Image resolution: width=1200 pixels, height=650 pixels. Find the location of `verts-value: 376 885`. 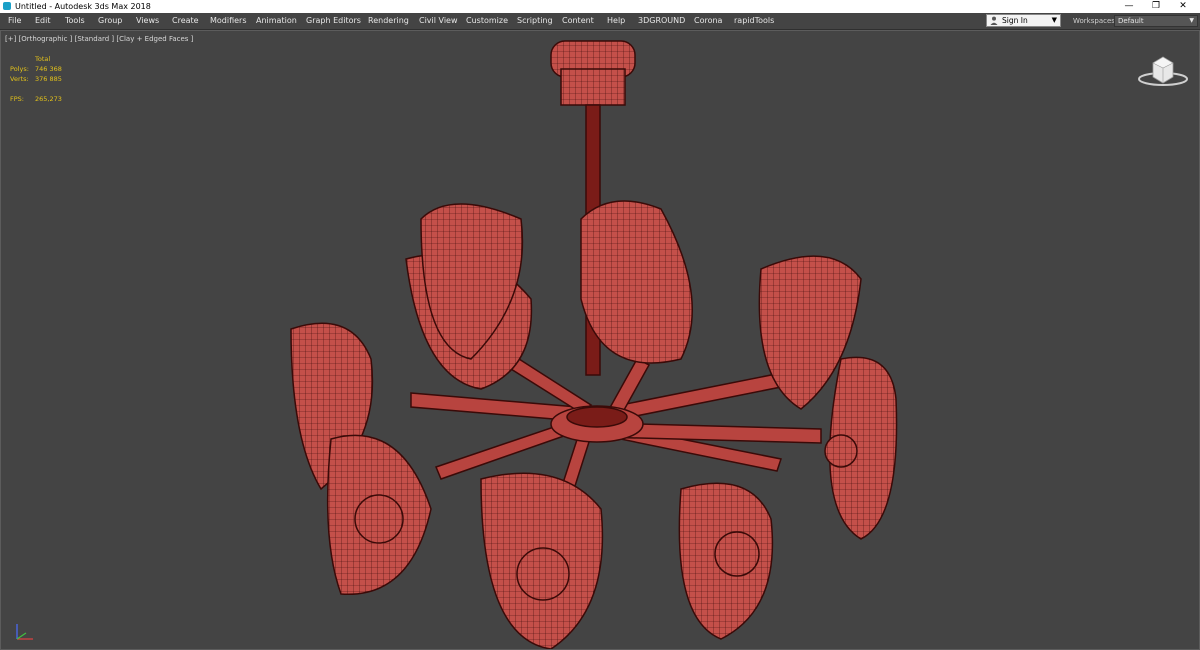

verts-value: 376 885 is located at coordinates (48, 79).